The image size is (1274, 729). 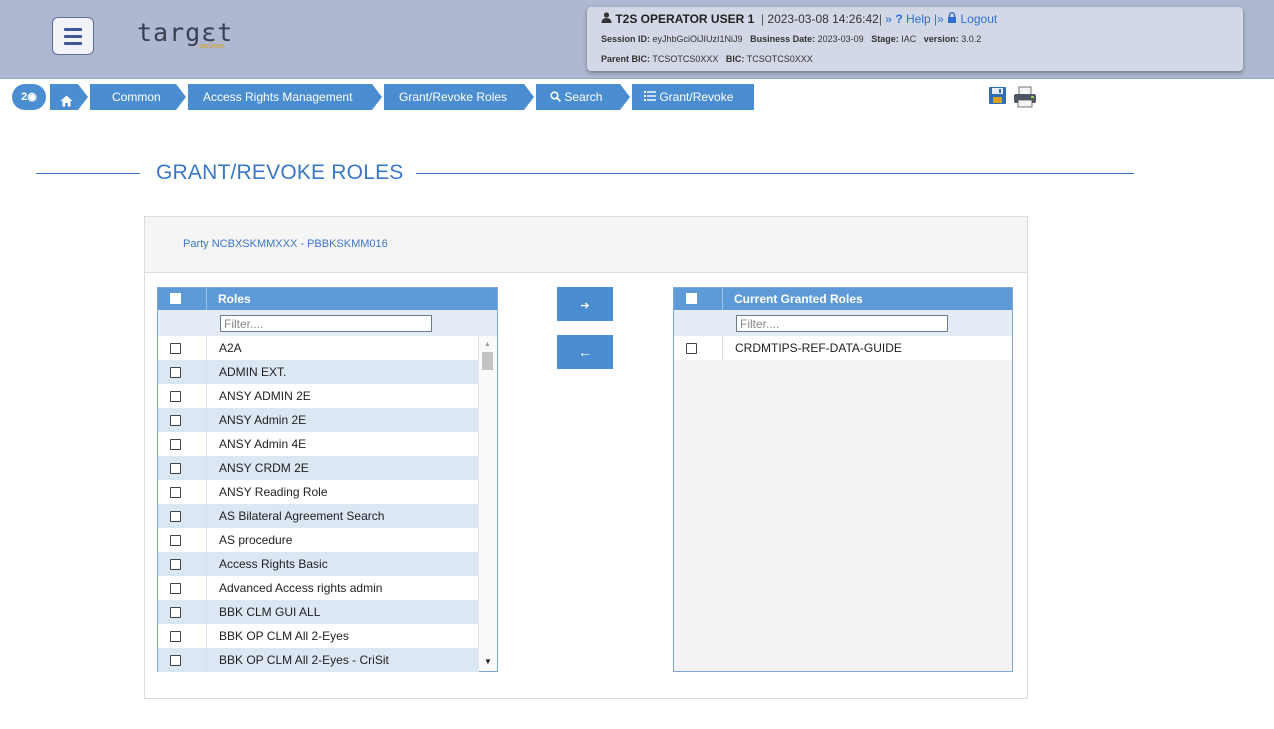 What do you see at coordinates (578, 97) in the screenshot?
I see `breadcrumb-search: Search` at bounding box center [578, 97].